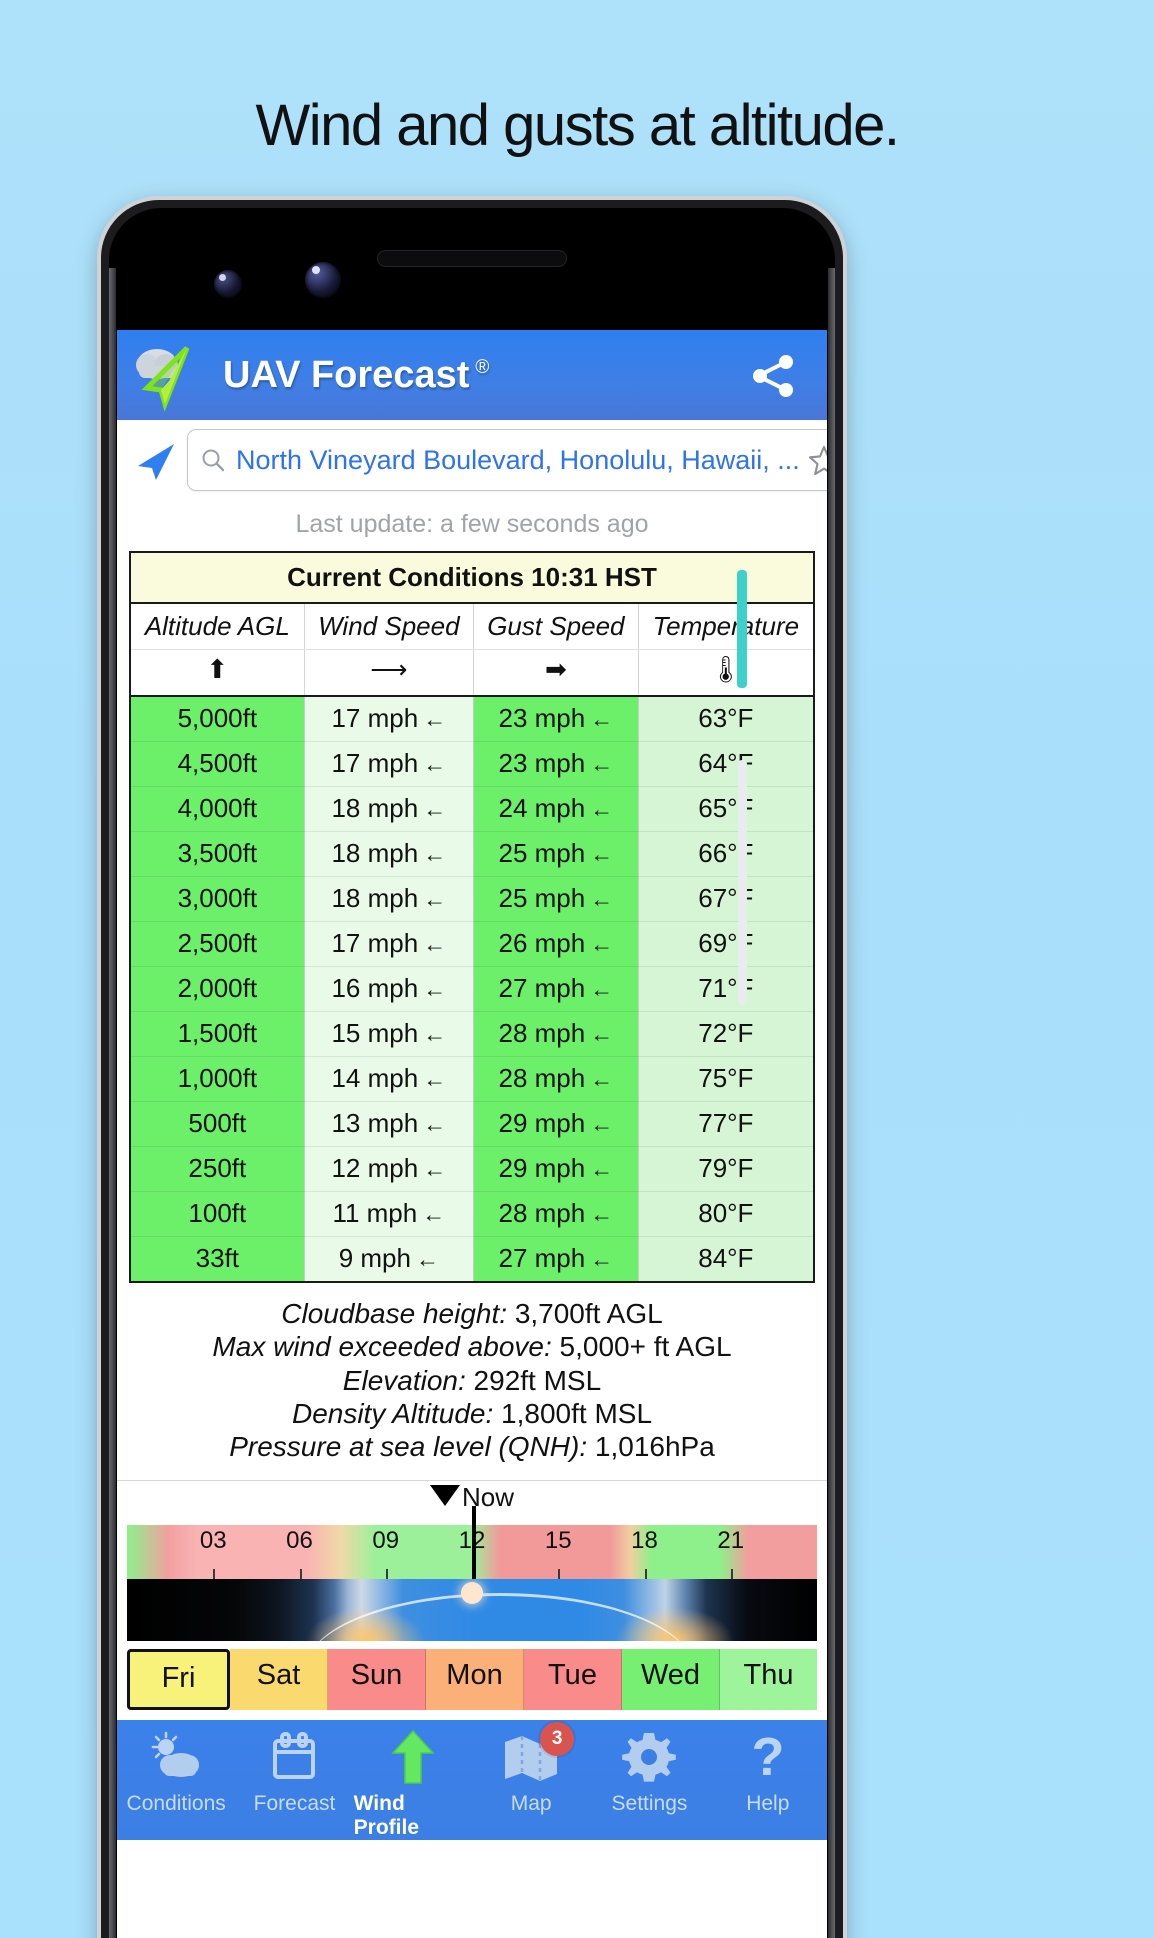 The height and width of the screenshot is (1938, 1154). Describe the element at coordinates (768, 1679) in the screenshot. I see `day-tab-thu: Thu` at that location.